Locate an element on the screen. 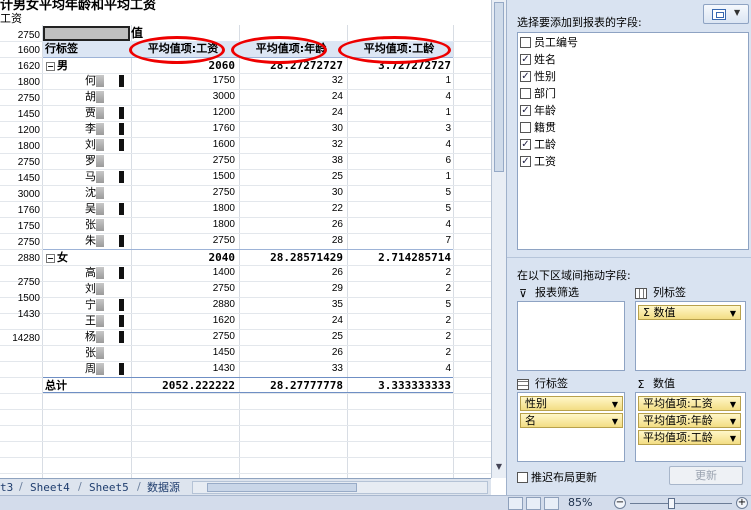 The image size is (751, 510). field-item: ✓ 性别 is located at coordinates (538, 76).